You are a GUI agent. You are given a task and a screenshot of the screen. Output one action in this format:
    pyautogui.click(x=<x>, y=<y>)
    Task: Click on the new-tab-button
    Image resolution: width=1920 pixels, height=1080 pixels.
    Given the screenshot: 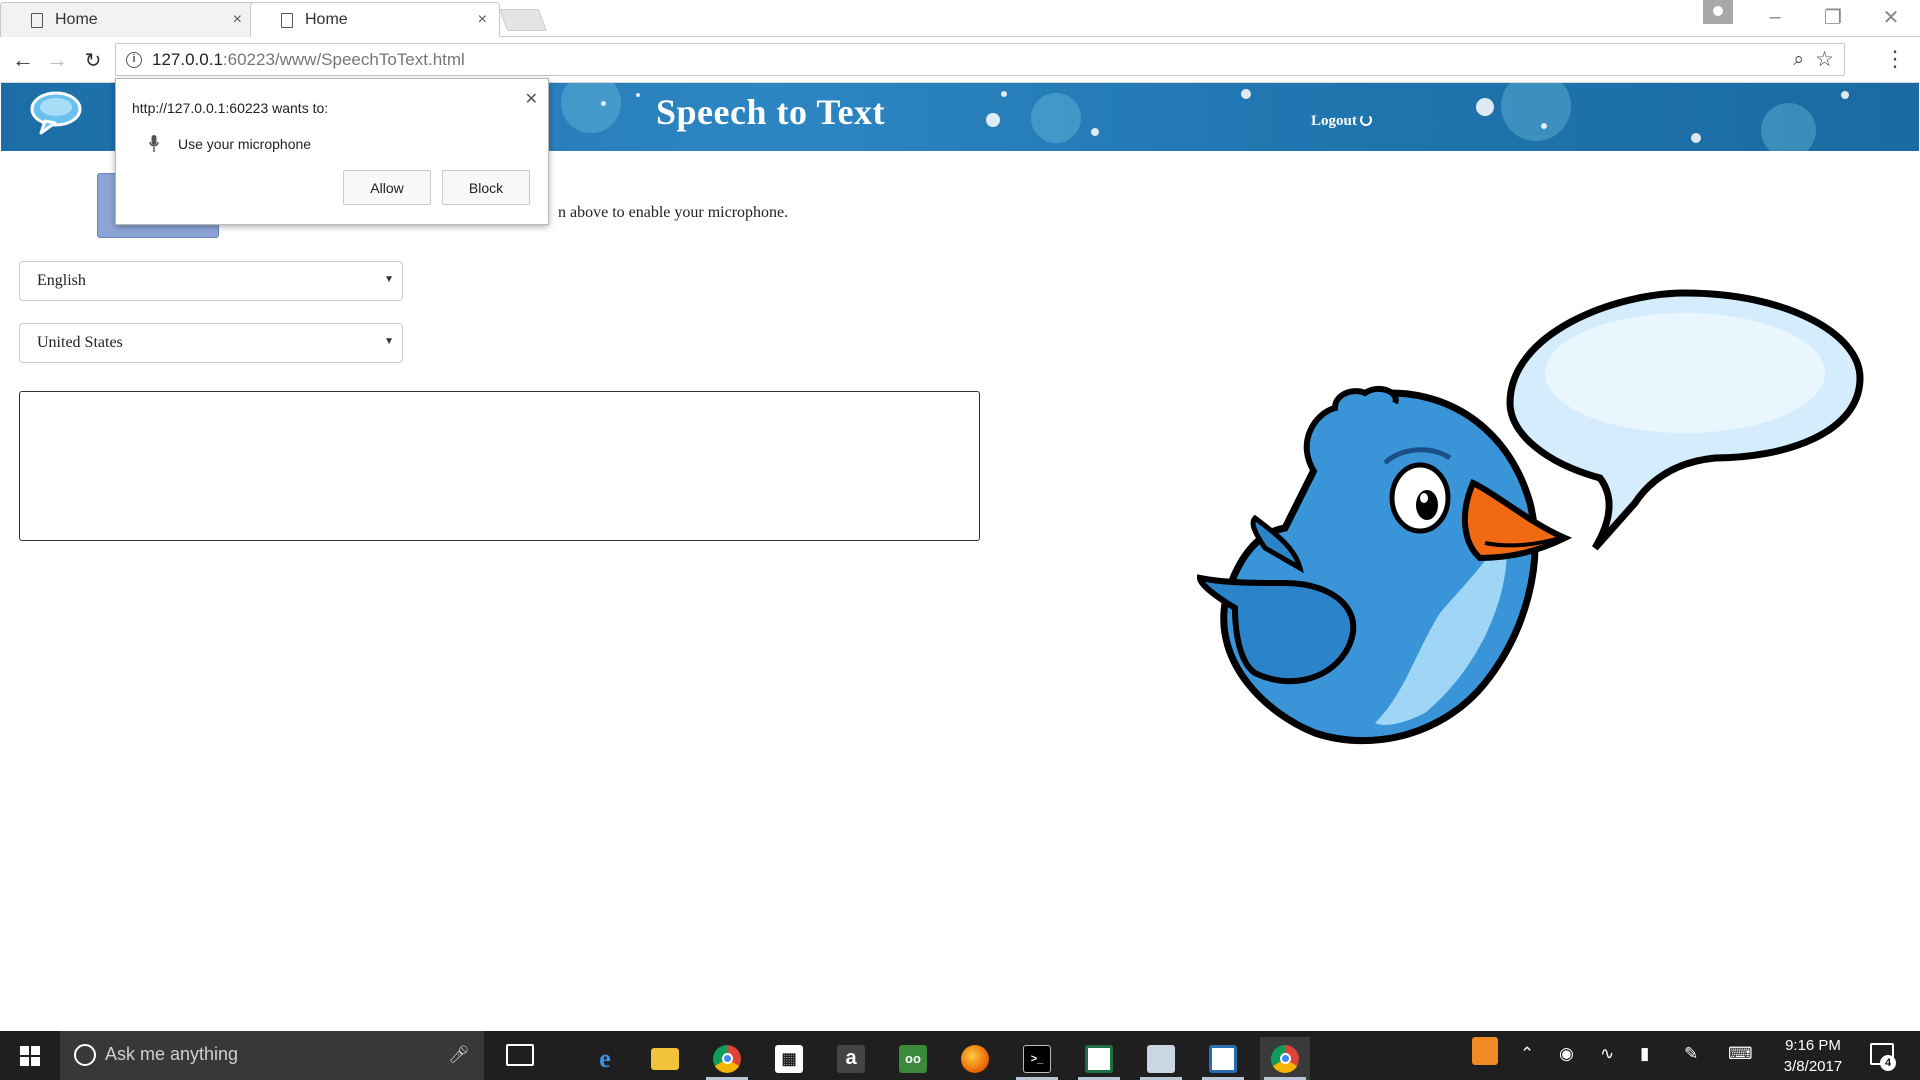 What is the action you would take?
    pyautogui.click(x=523, y=20)
    